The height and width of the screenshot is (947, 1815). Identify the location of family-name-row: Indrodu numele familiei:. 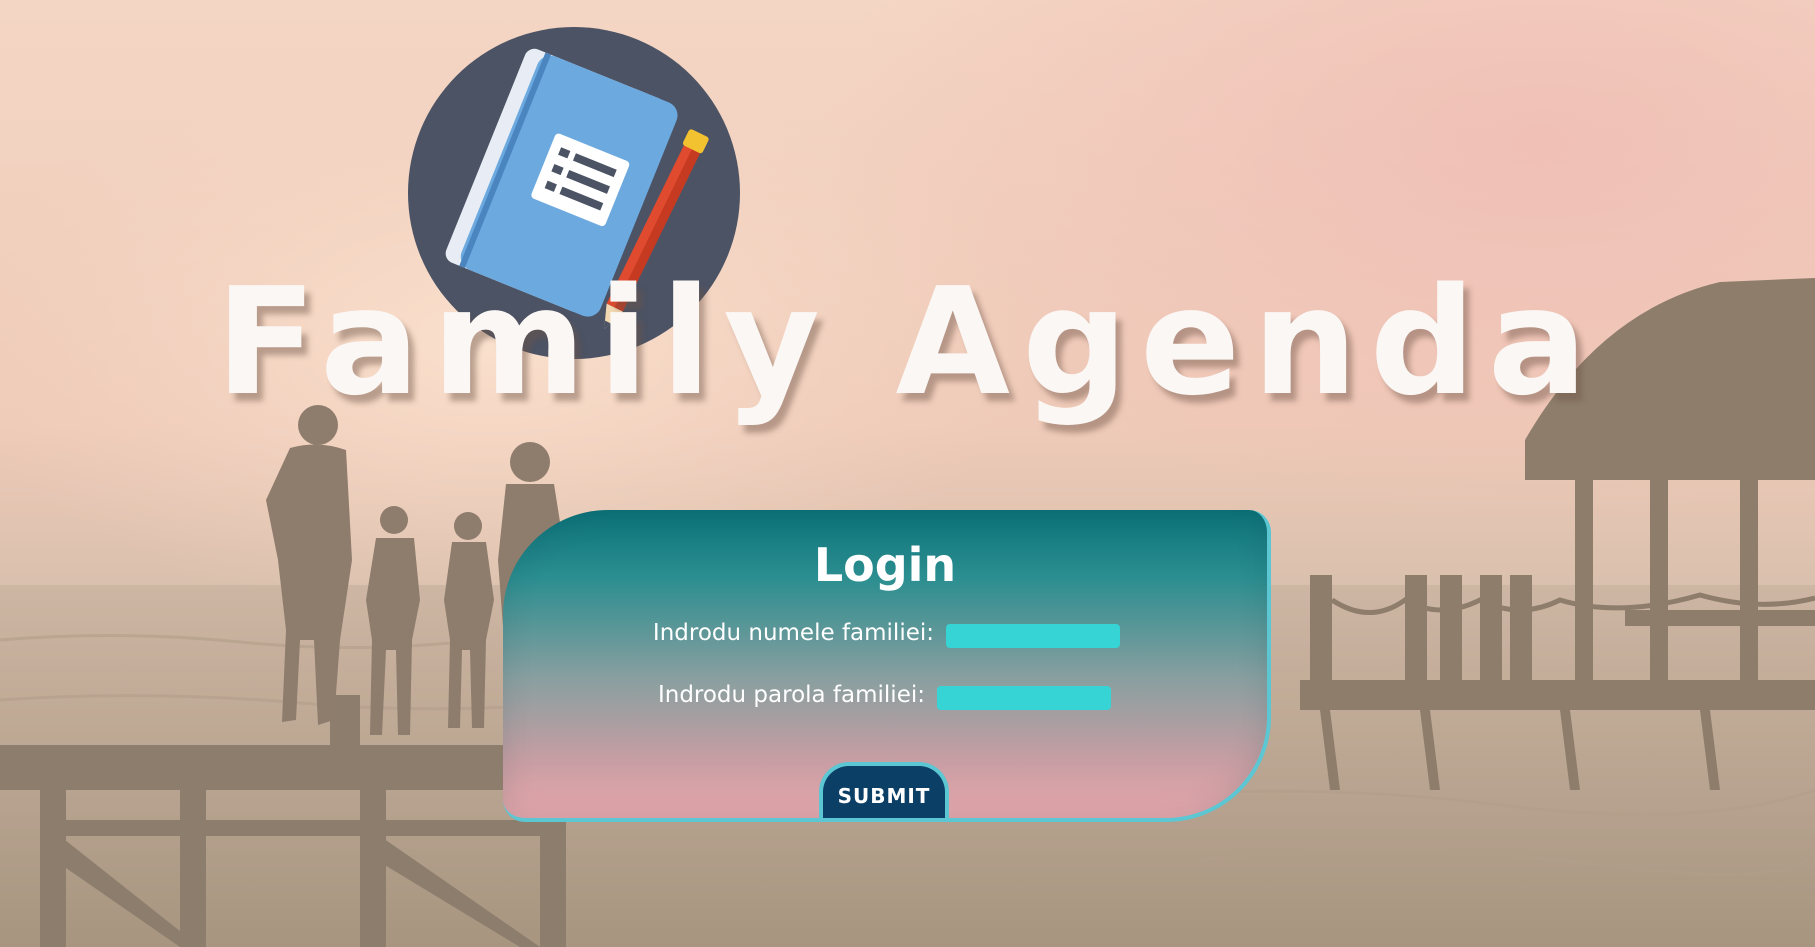
(885, 633).